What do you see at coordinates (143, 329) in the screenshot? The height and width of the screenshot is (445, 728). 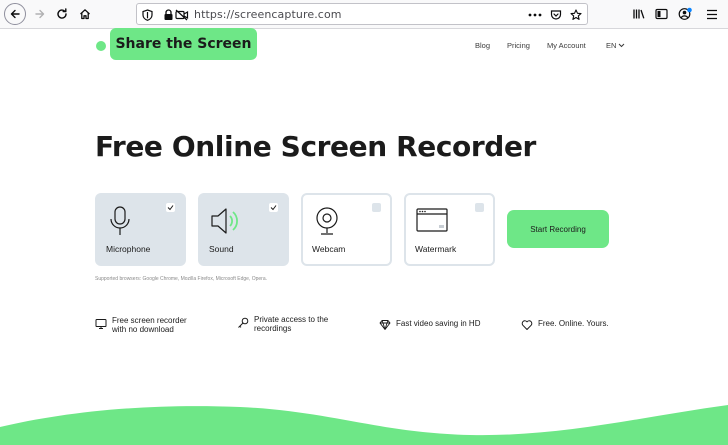 I see `feature-line-2: with no download` at bounding box center [143, 329].